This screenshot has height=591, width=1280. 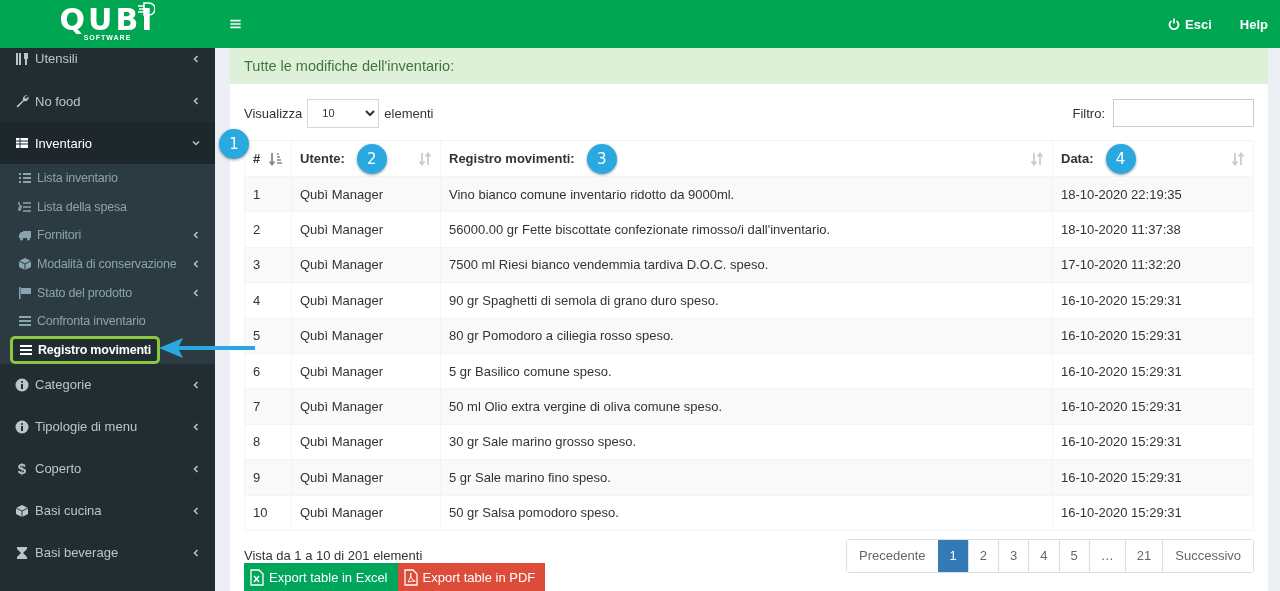 What do you see at coordinates (107, 321) in the screenshot?
I see `submenu-item: Confronta inventario` at bounding box center [107, 321].